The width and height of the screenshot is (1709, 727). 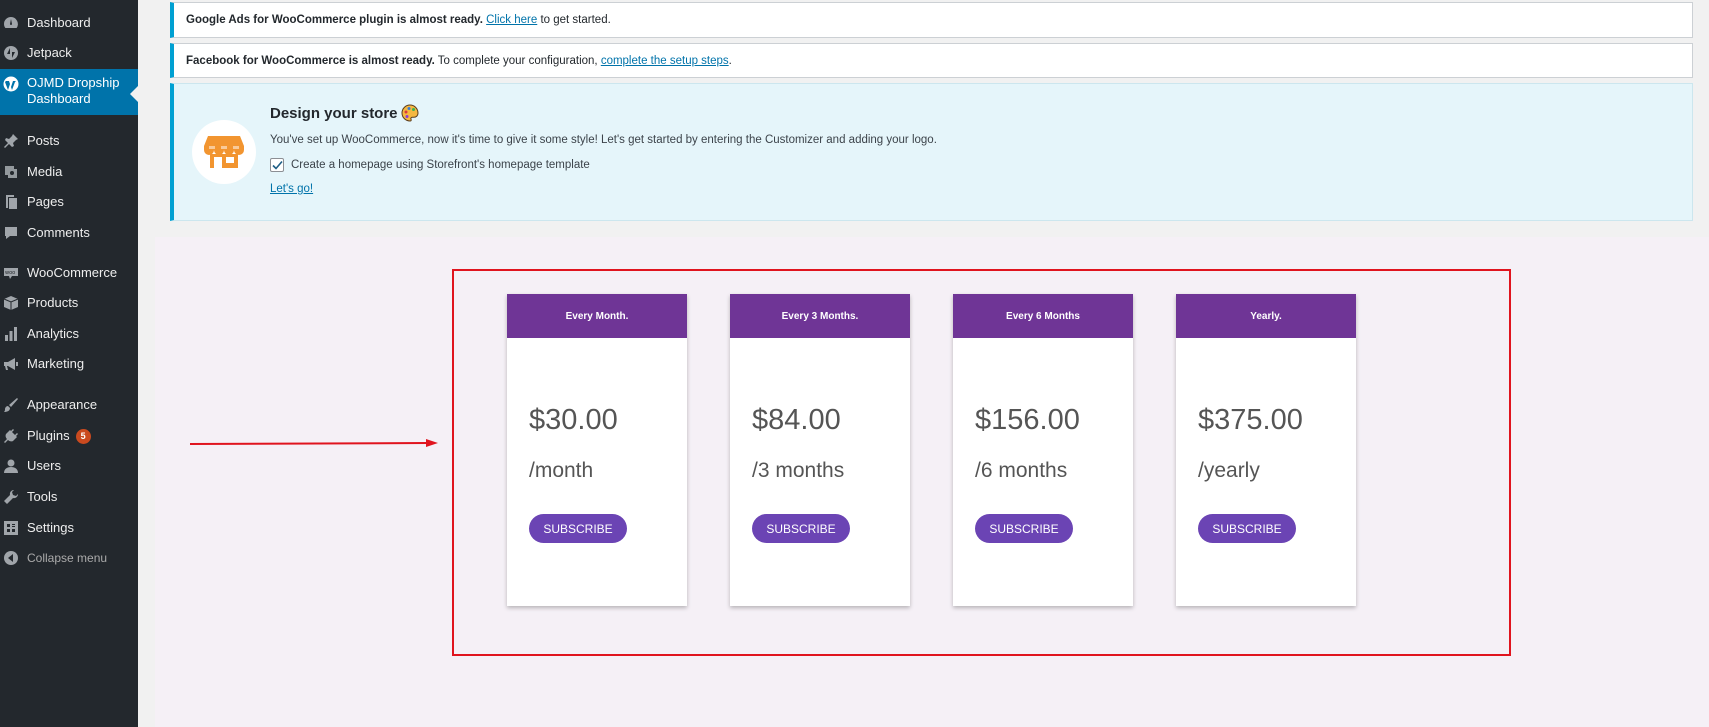 I want to click on store-icon, so click(x=224, y=152).